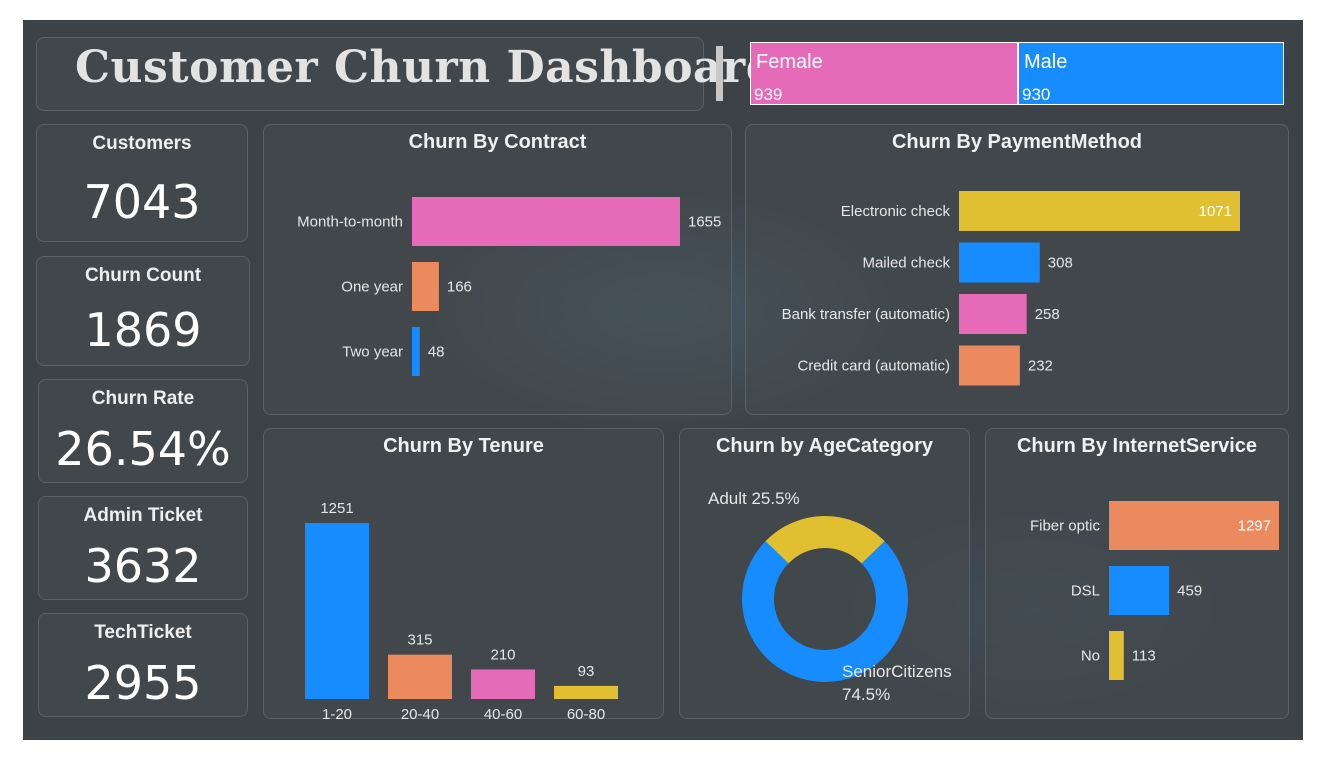 The height and width of the screenshot is (758, 1321). Describe the element at coordinates (143, 275) in the screenshot. I see `kpi-label: Churn Count` at that location.